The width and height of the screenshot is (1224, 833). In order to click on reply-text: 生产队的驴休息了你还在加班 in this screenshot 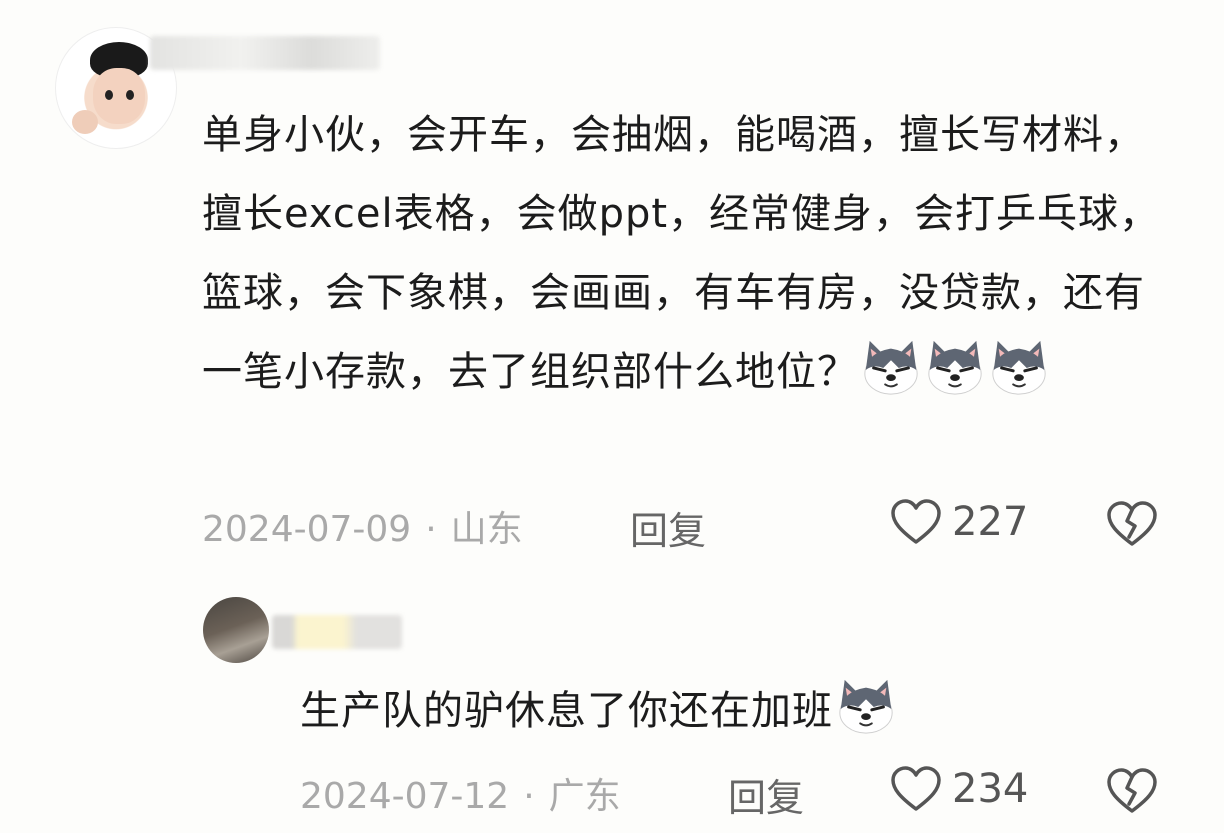, I will do `click(566, 711)`.